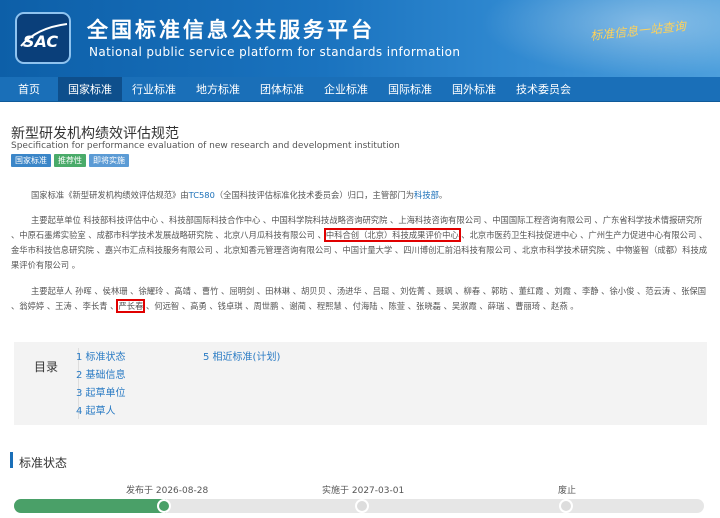 The image size is (720, 518). What do you see at coordinates (231, 30) in the screenshot?
I see `site-title: 全国标准信息公共服务平台` at bounding box center [231, 30].